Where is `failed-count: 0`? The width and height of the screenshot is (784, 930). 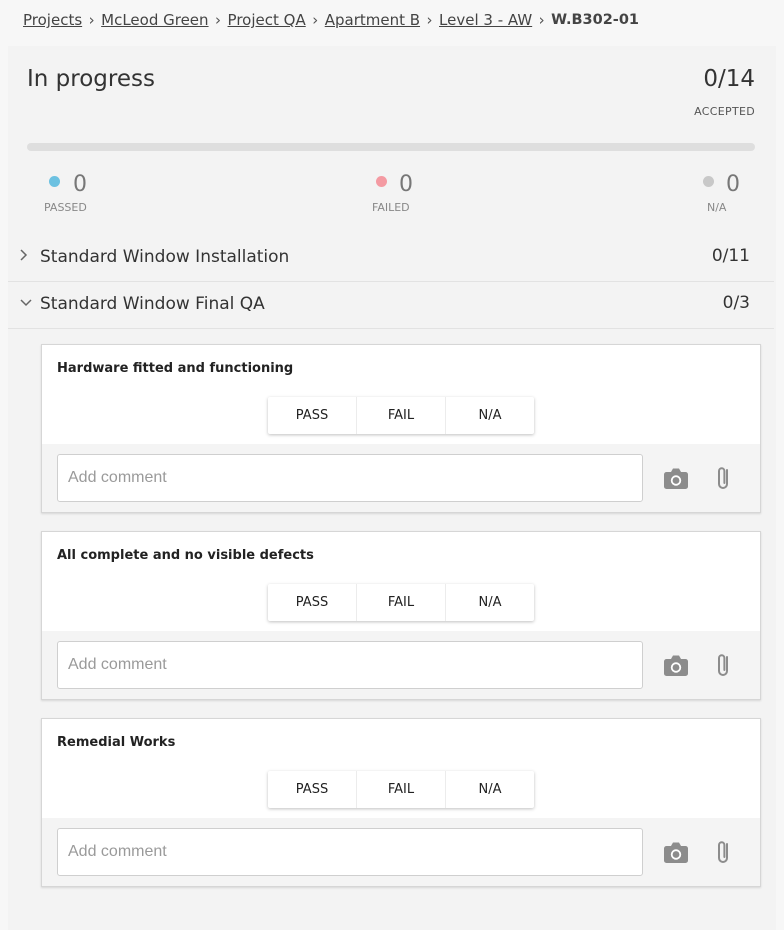
failed-count: 0 is located at coordinates (406, 184).